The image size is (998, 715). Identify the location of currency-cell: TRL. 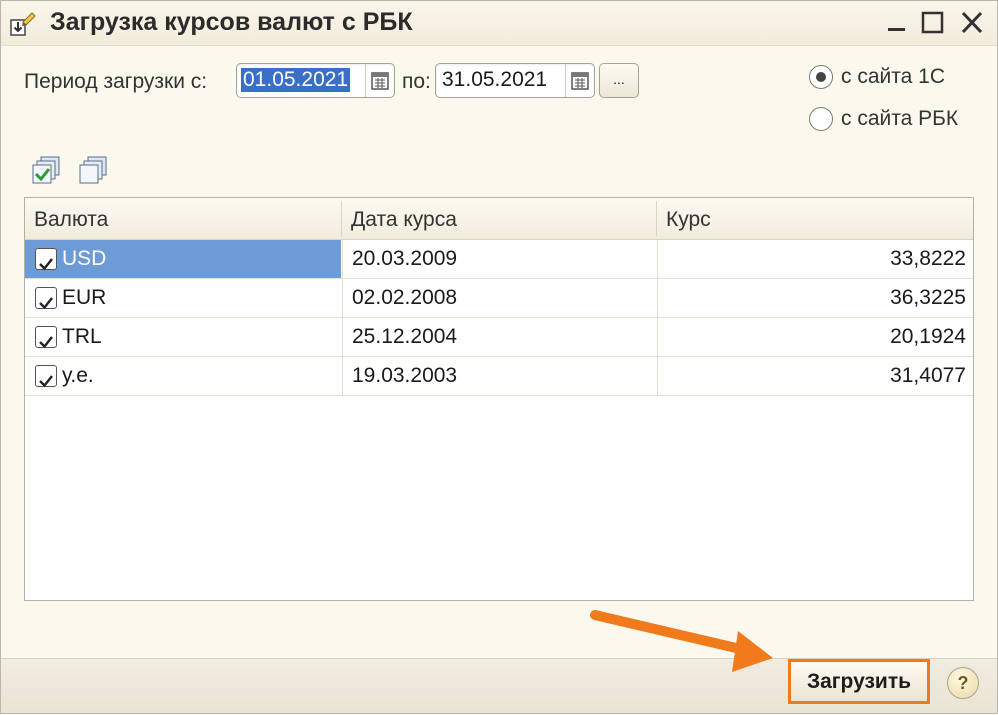
(183, 337).